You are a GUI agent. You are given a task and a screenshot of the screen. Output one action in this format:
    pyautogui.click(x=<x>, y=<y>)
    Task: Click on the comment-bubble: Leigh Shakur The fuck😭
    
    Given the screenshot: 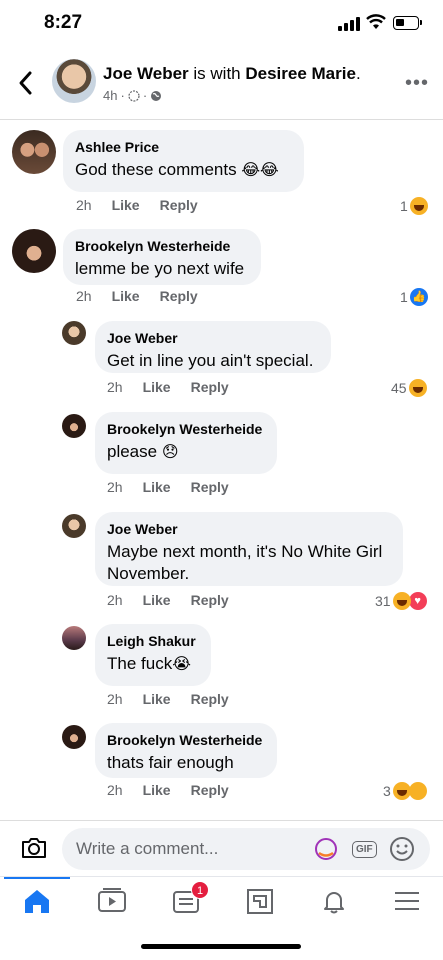 What is the action you would take?
    pyautogui.click(x=153, y=655)
    